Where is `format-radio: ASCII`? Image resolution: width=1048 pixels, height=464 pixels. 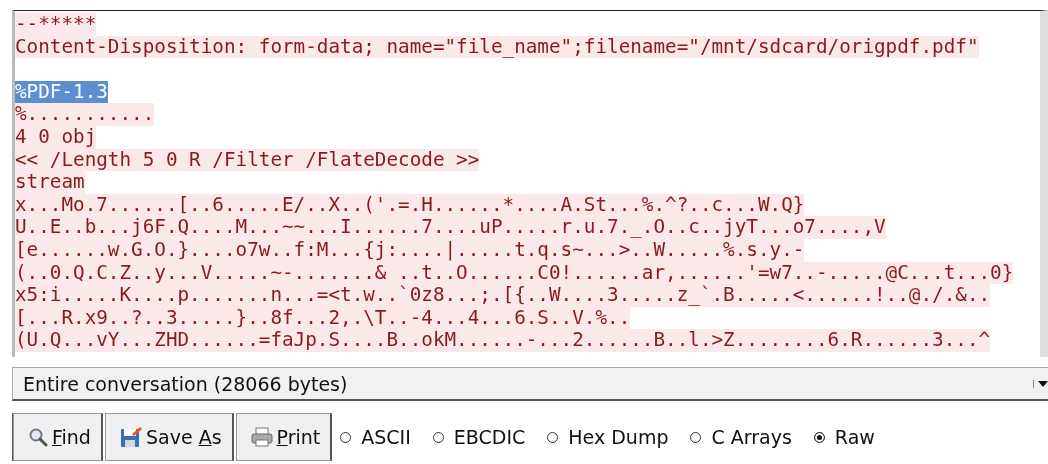 format-radio: ASCII is located at coordinates (375, 437).